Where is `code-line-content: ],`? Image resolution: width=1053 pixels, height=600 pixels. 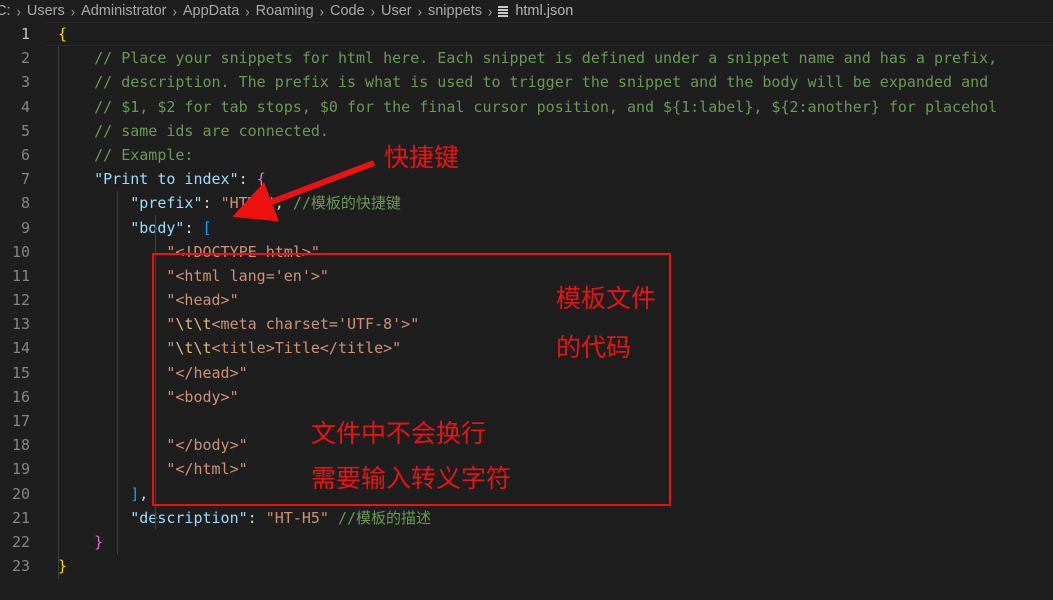 code-line-content: ], is located at coordinates (97, 494).